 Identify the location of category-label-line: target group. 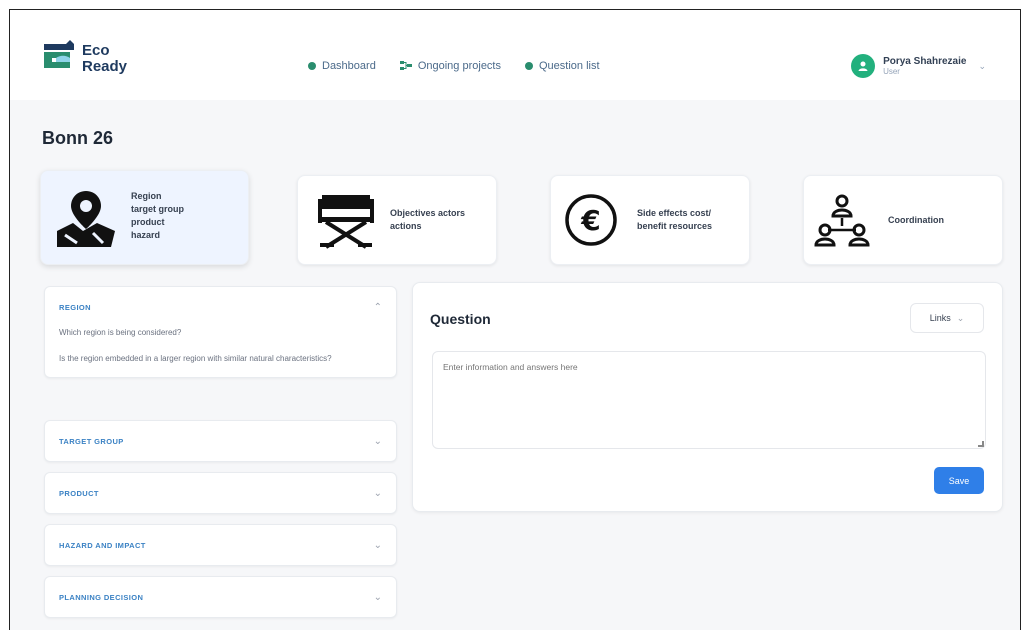
(157, 208).